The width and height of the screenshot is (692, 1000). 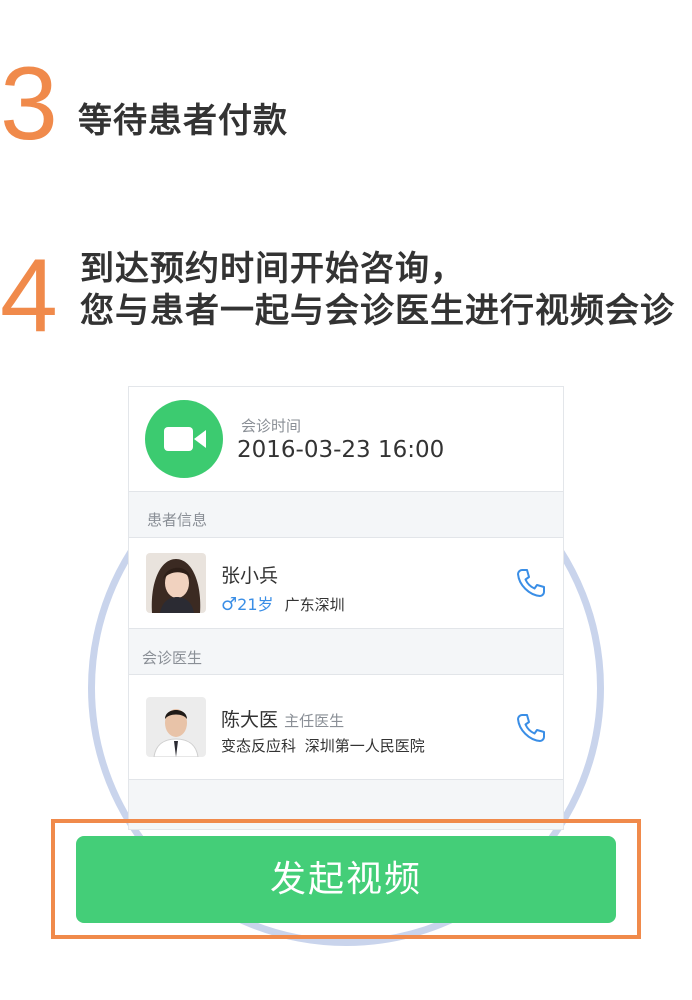 I want to click on patient-name: 张小兵, so click(x=250, y=576).